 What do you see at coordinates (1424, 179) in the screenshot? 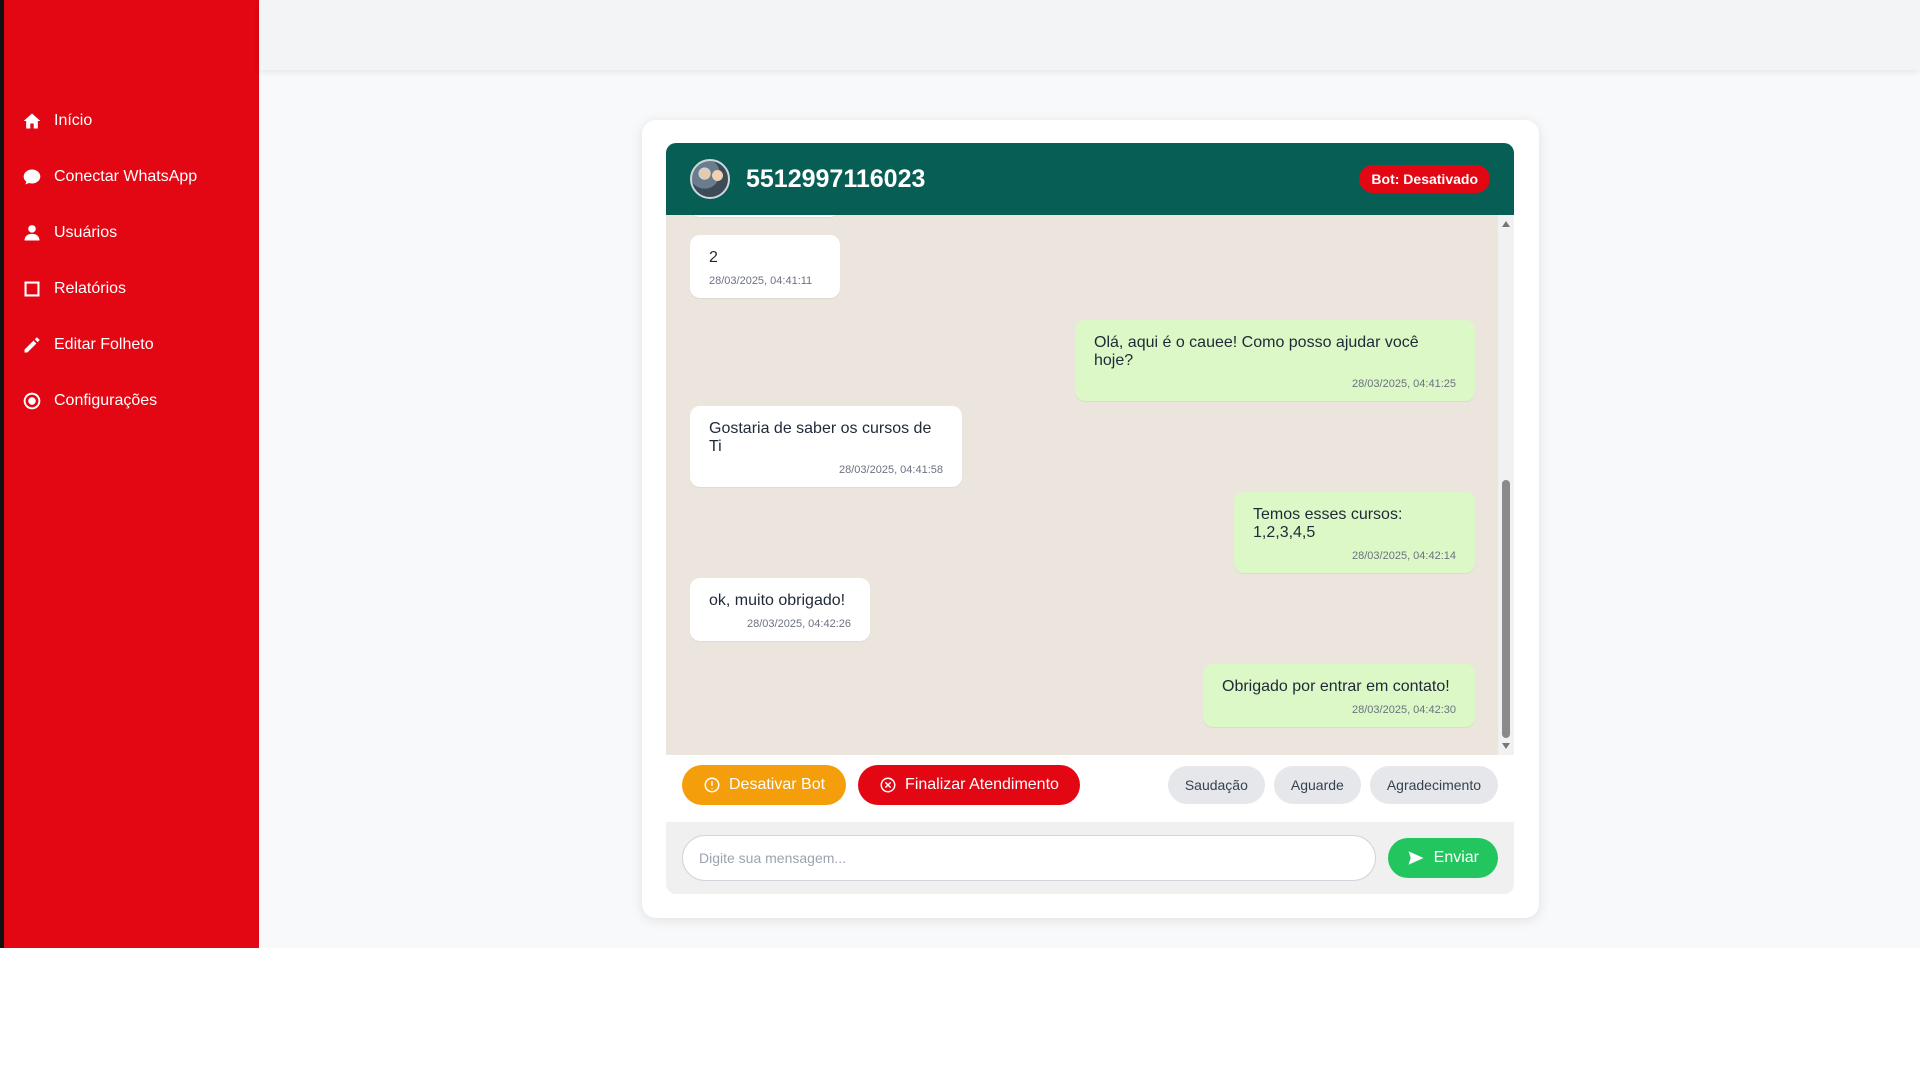
I see `bot-status-badge: Bot: Desativado` at bounding box center [1424, 179].